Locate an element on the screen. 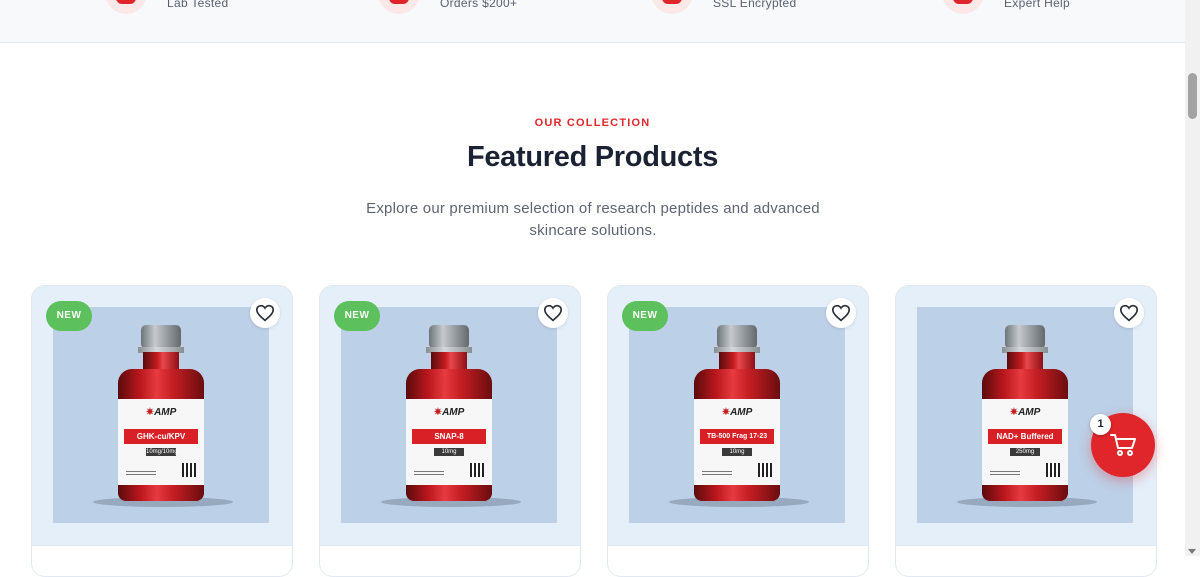 The height and width of the screenshot is (577, 1200). scrollbar-thumb is located at coordinates (1192, 96).